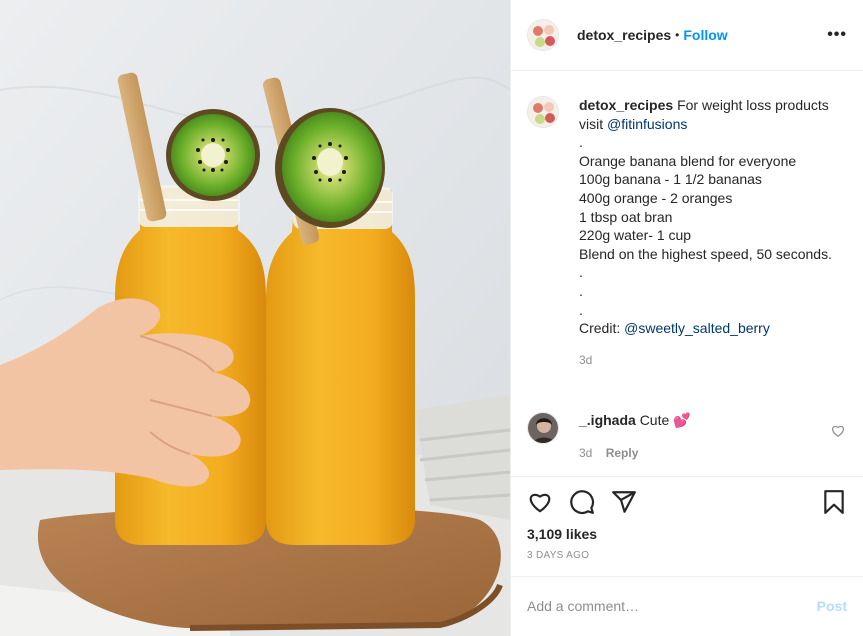  I want to click on avatar, so click(543, 35).